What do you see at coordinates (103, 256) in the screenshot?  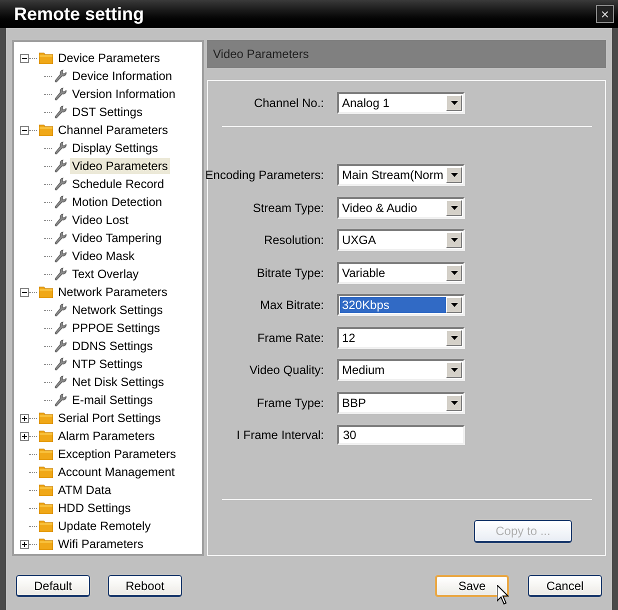 I see `tree-item: Video Mask` at bounding box center [103, 256].